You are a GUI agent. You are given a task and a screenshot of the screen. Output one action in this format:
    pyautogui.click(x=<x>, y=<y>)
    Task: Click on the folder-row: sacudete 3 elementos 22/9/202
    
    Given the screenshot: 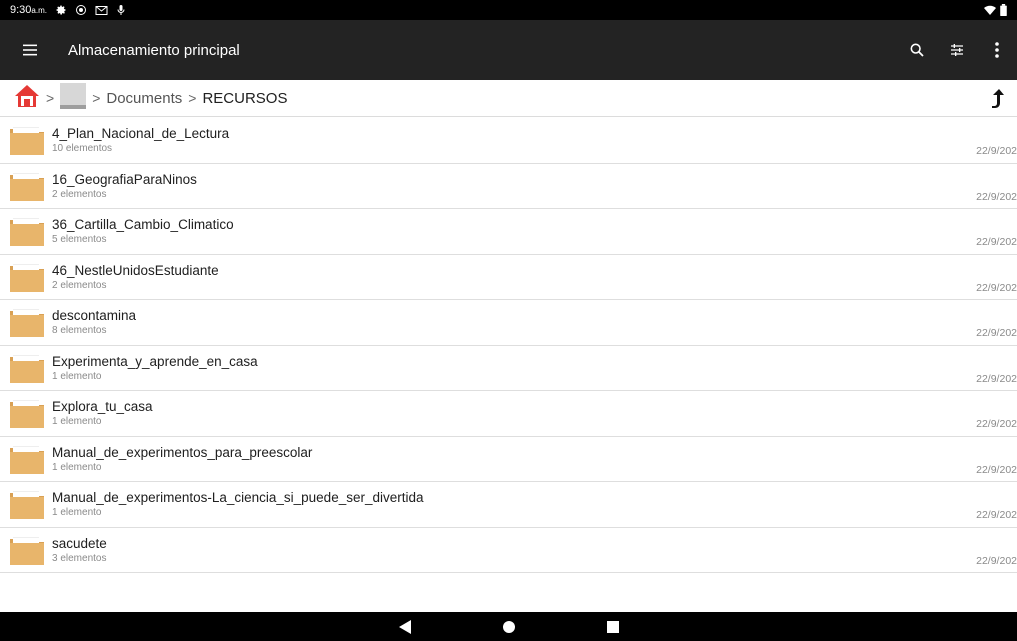 What is the action you would take?
    pyautogui.click(x=508, y=550)
    